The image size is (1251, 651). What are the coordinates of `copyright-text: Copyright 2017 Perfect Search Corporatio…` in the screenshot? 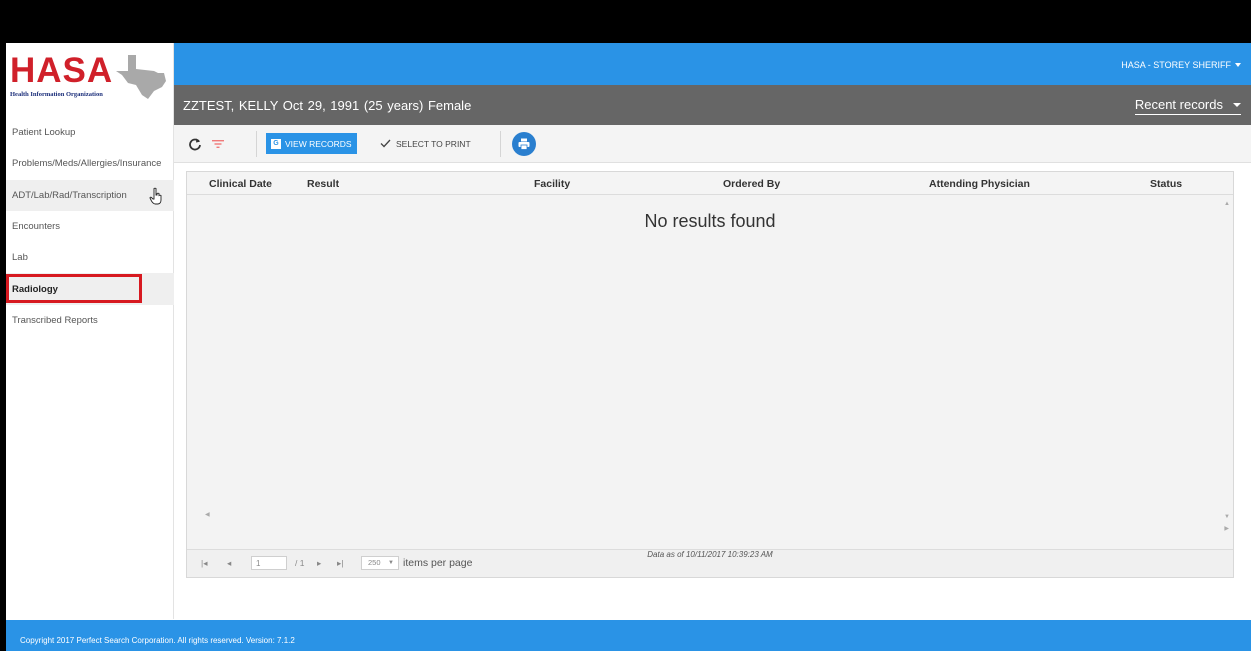 It's located at (157, 640).